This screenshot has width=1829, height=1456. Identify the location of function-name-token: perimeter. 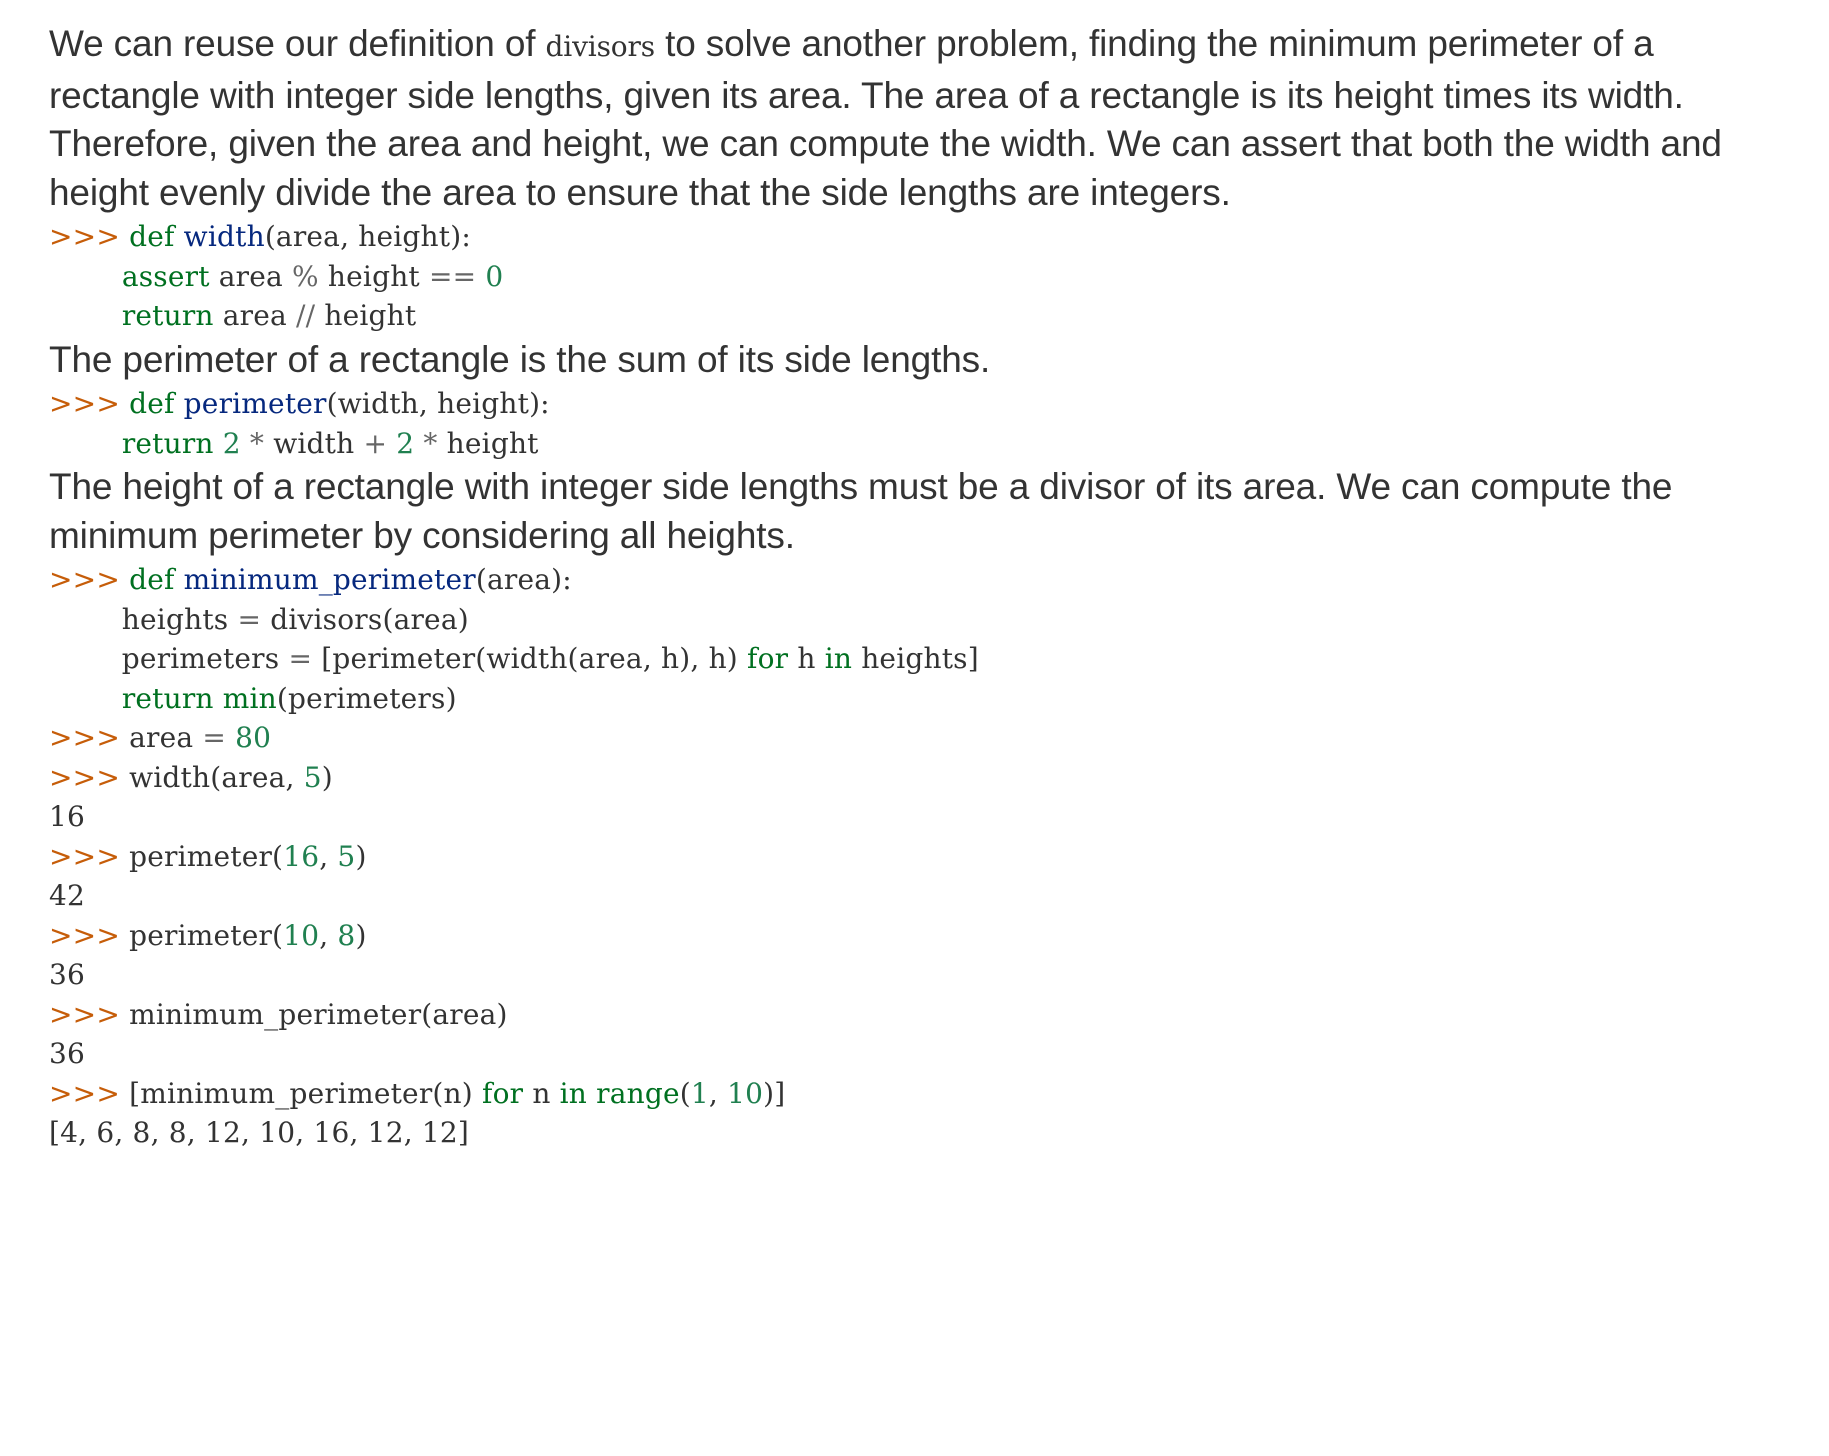
(255, 403).